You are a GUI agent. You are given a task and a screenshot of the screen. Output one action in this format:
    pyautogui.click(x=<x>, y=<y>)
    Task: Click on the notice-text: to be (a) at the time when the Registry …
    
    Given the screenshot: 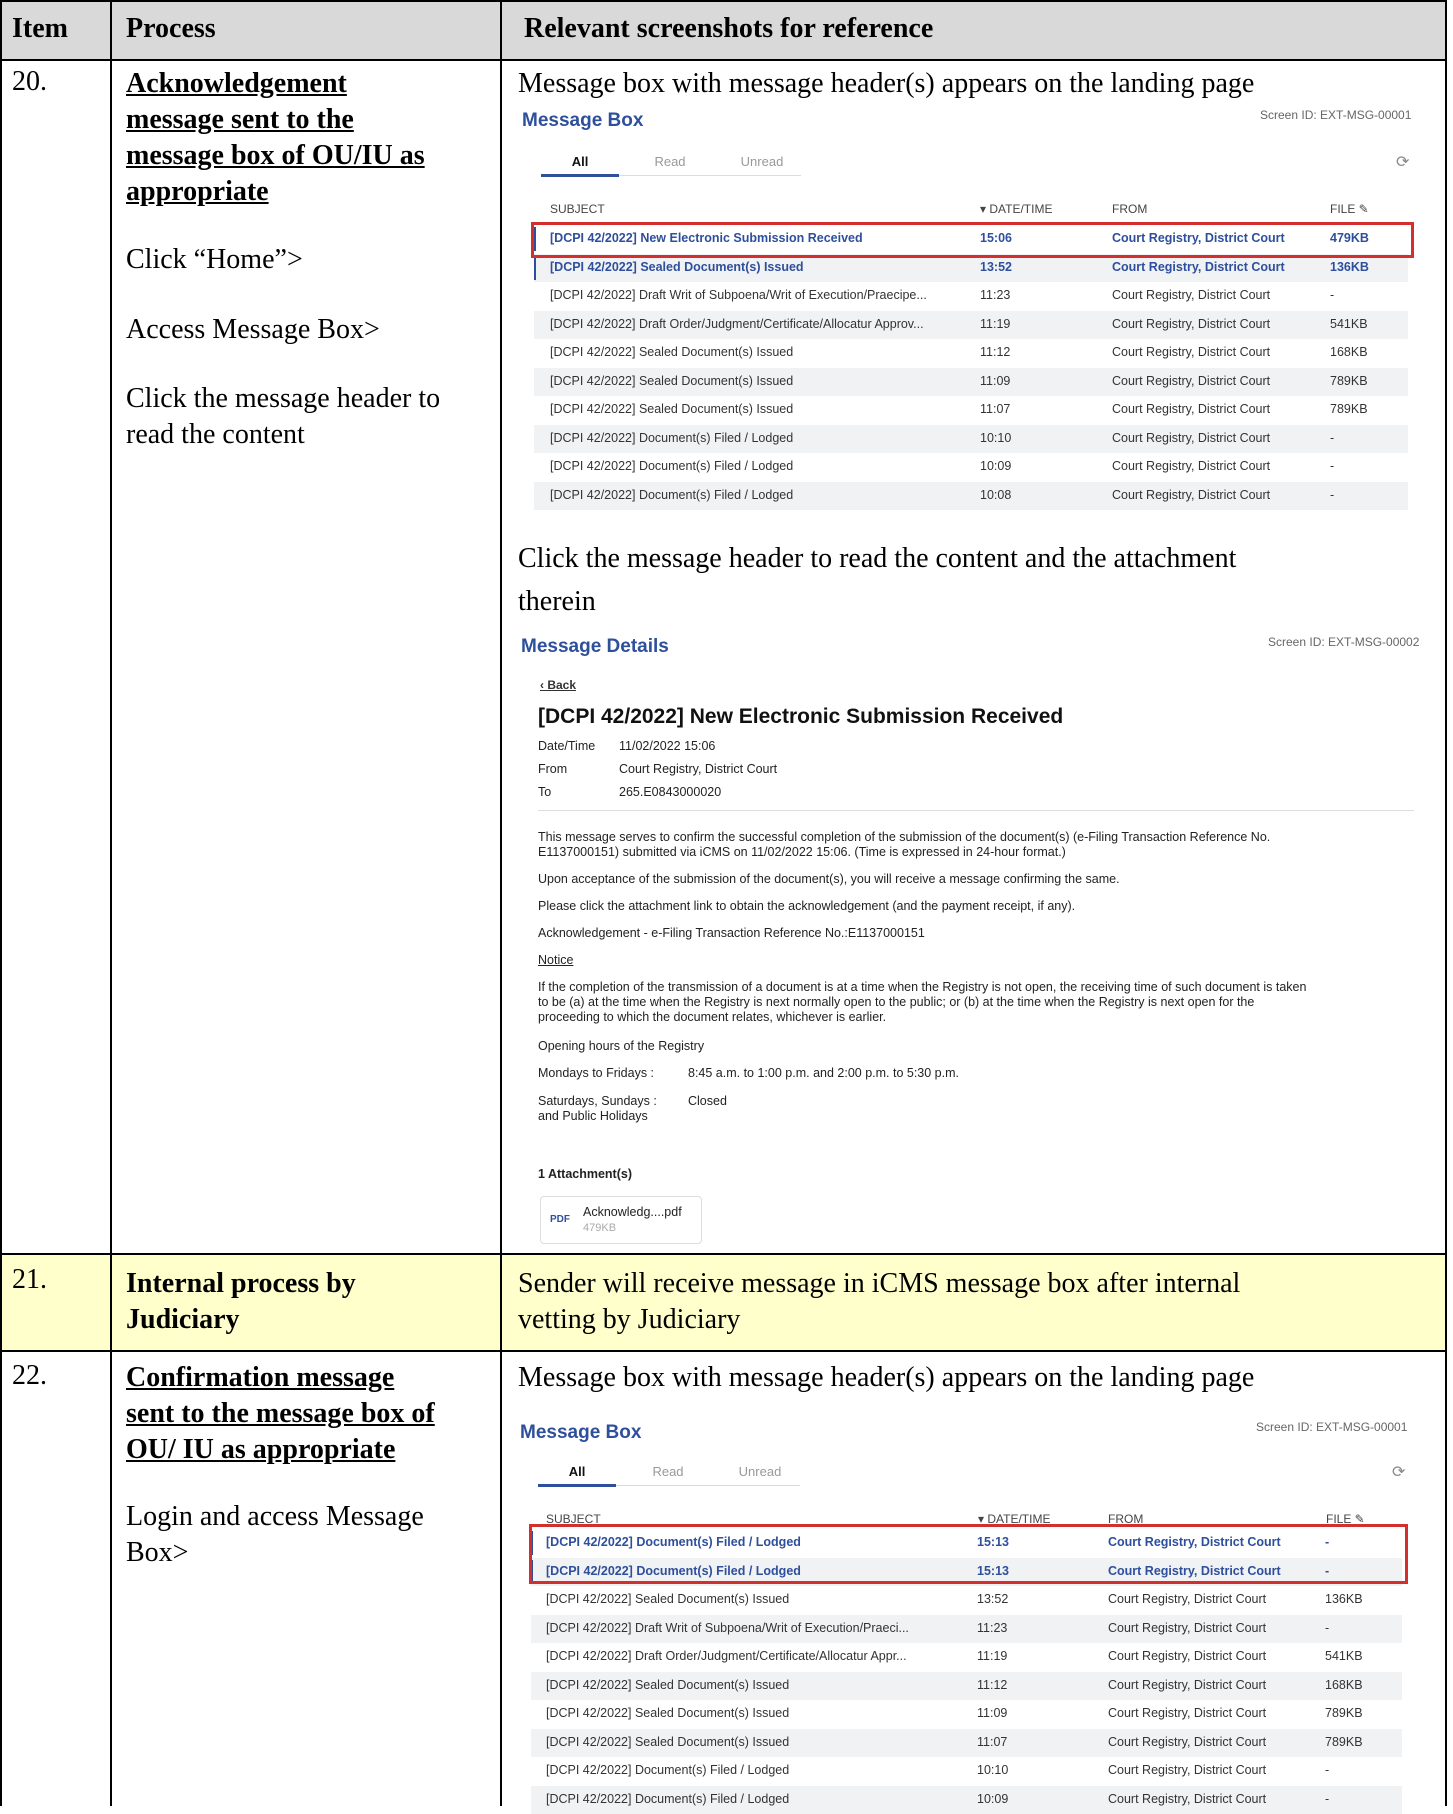 What is the action you would take?
    pyautogui.click(x=896, y=1002)
    